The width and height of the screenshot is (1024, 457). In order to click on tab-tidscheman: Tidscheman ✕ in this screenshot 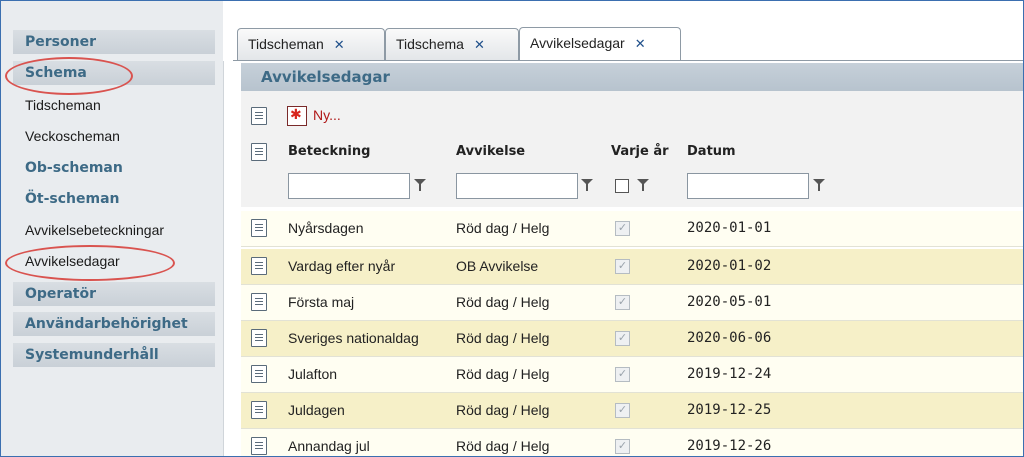, I will do `click(311, 44)`.